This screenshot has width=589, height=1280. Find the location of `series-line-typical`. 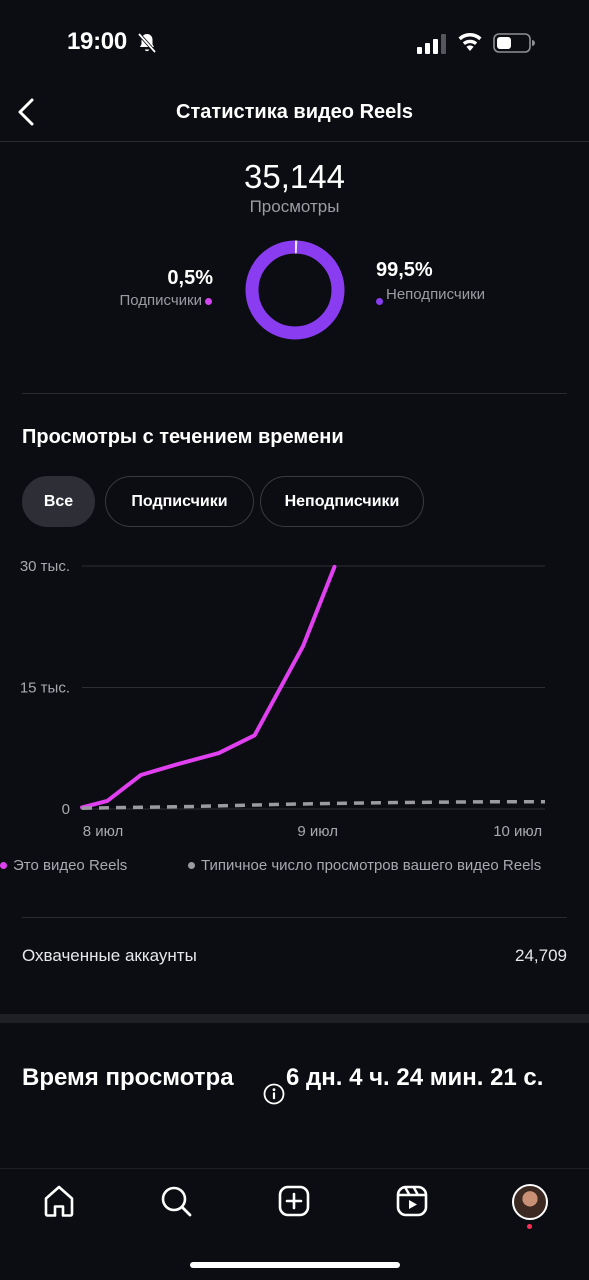

series-line-typical is located at coordinates (313, 804).